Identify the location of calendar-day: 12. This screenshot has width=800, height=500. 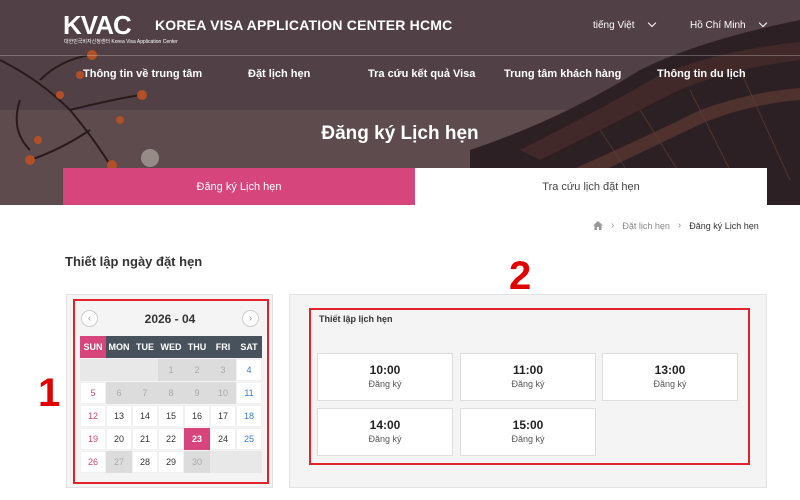
(93, 416).